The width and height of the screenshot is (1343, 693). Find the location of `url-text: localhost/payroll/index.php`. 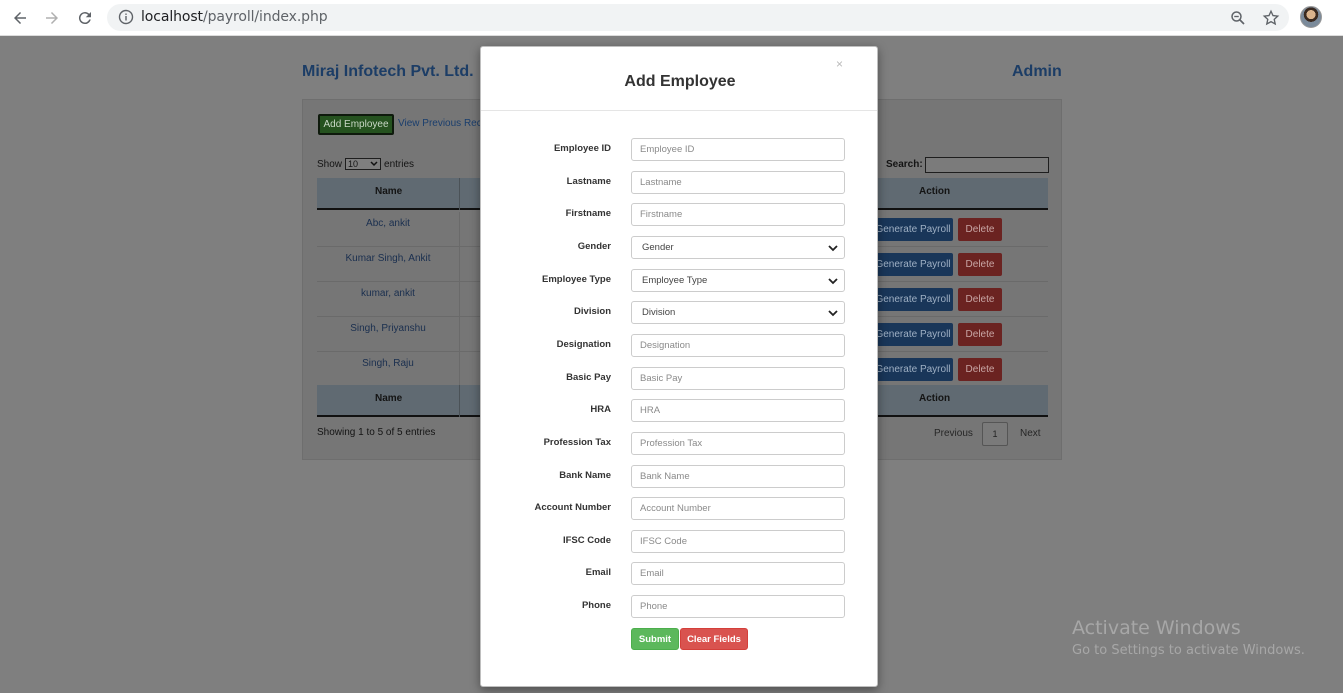

url-text: localhost/payroll/index.php is located at coordinates (234, 17).